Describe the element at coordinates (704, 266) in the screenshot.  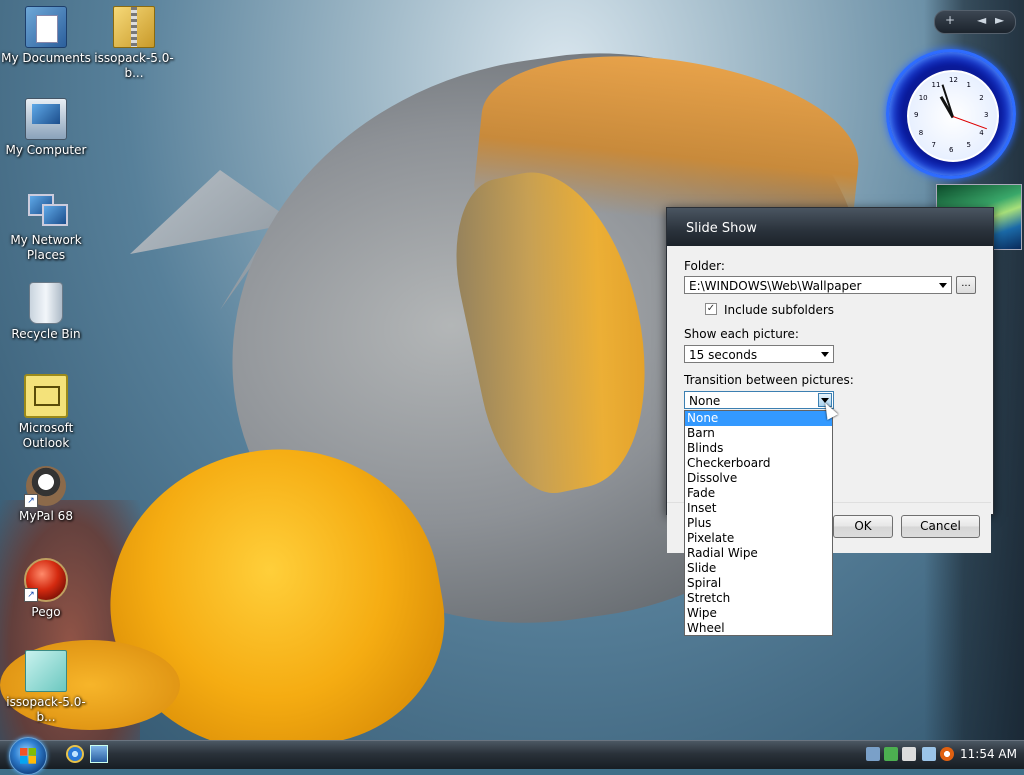
I see `folder-label: Folder:` at that location.